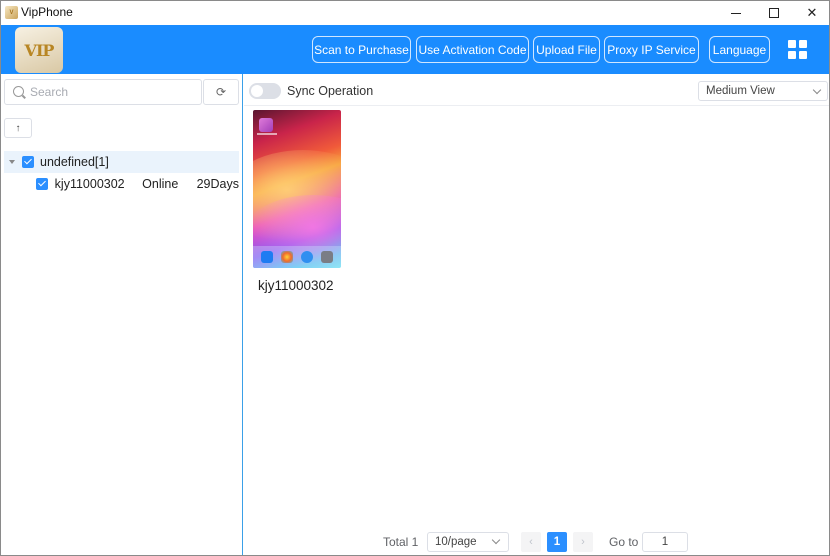  I want to click on app-icon, so click(266, 125).